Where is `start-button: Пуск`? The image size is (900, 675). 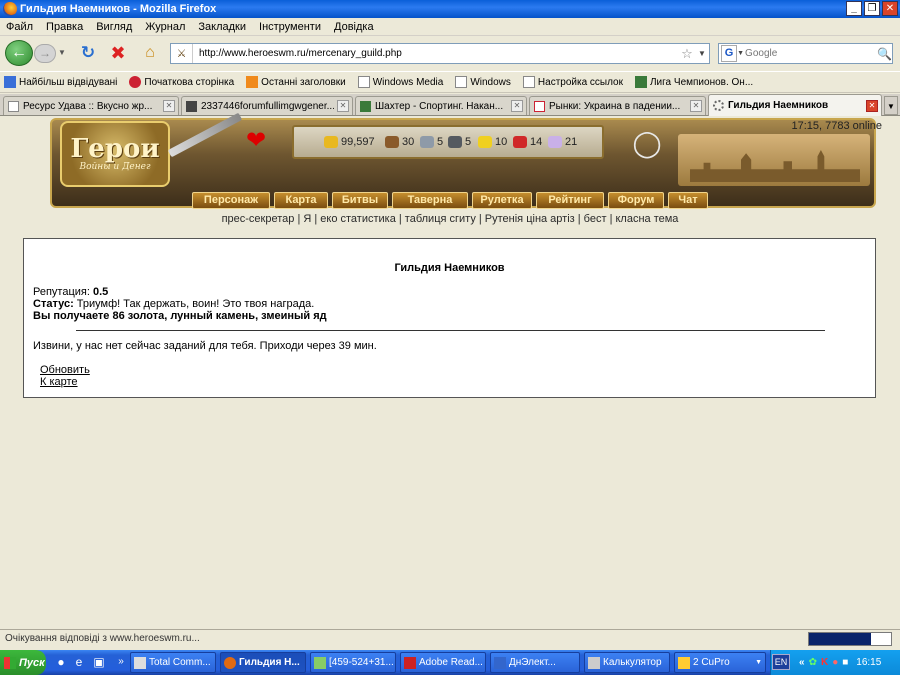 start-button: Пуск is located at coordinates (23, 662).